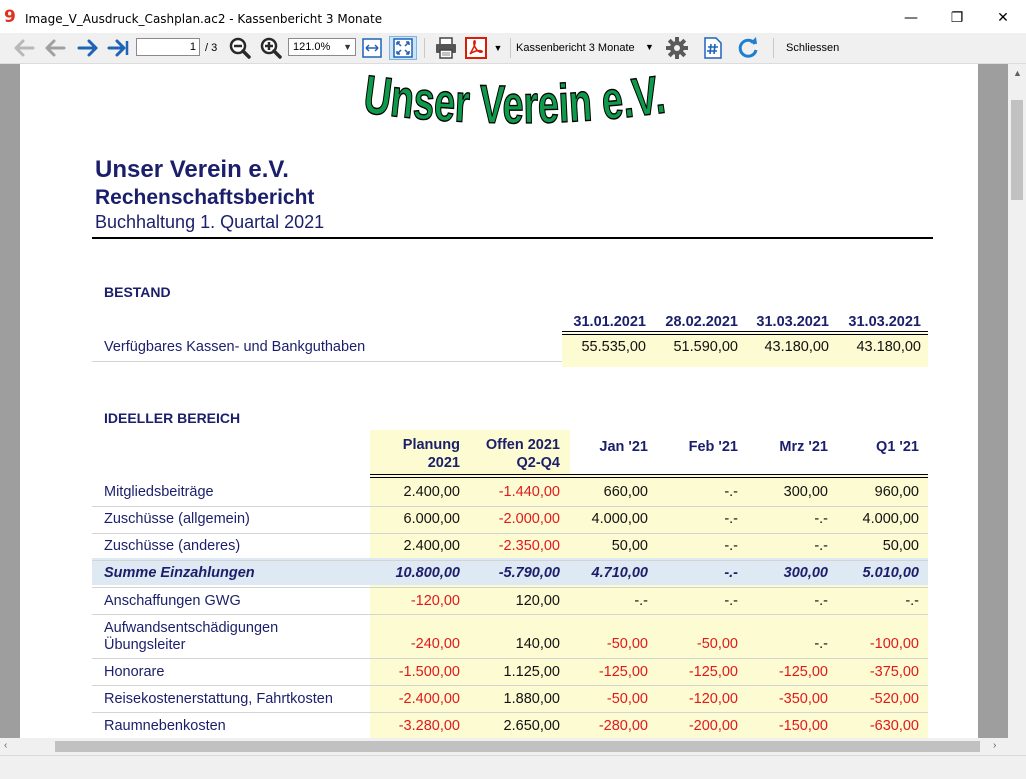 This screenshot has height=779, width=1026. What do you see at coordinates (522, 445) in the screenshot?
I see `col-header-line1: Offen 2021` at bounding box center [522, 445].